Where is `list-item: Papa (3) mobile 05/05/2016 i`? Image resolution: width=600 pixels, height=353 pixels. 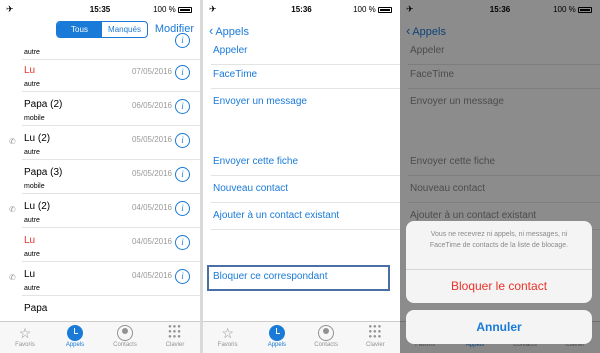
list-item: Papa (3) mobile 05/05/2016 i is located at coordinates (100, 177).